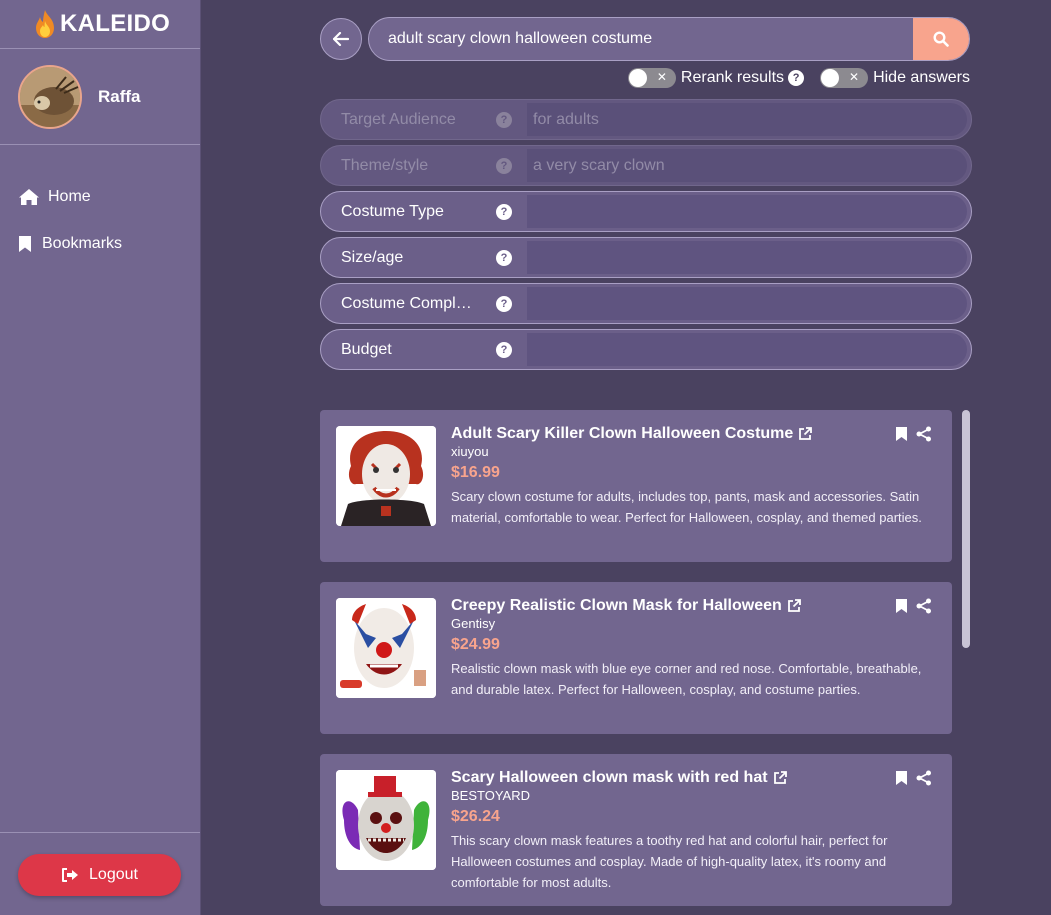  Describe the element at coordinates (70, 875) in the screenshot. I see `logout-icon` at that location.